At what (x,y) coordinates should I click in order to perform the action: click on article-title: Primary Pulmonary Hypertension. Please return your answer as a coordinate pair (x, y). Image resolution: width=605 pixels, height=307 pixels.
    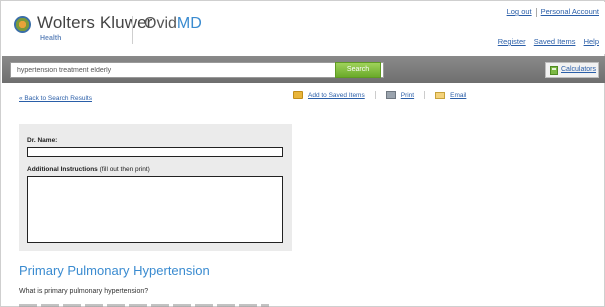
    Looking at the image, I should click on (114, 270).